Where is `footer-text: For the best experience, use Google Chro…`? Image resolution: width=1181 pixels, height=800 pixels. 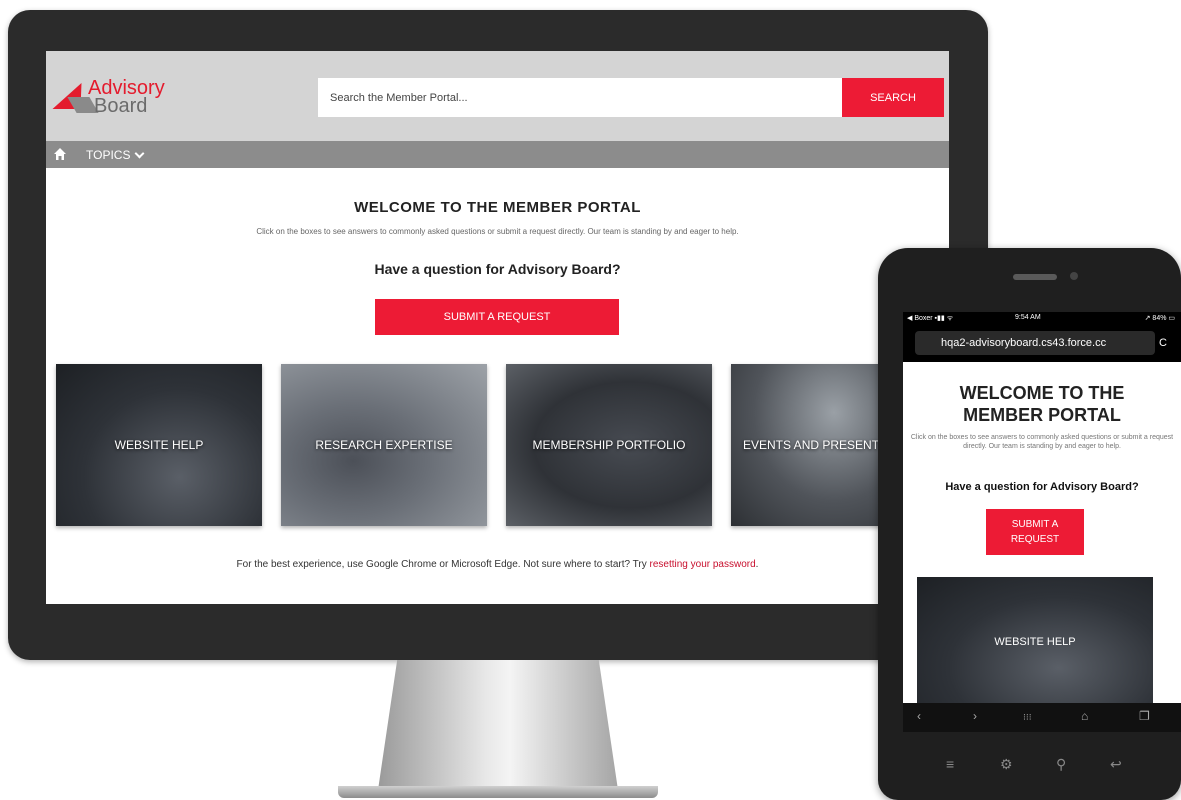
footer-text: For the best experience, use Google Chro… is located at coordinates (443, 564).